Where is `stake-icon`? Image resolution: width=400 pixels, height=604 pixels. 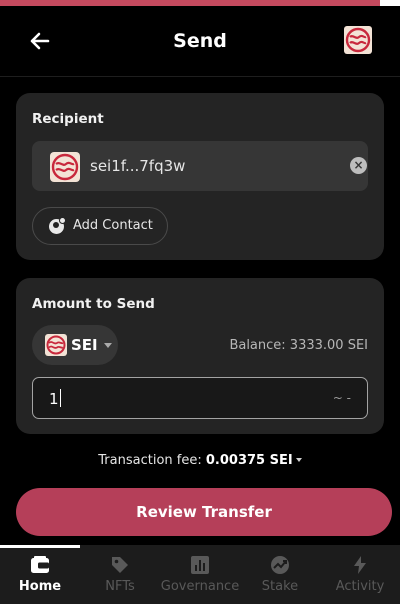 stake-icon is located at coordinates (280, 565).